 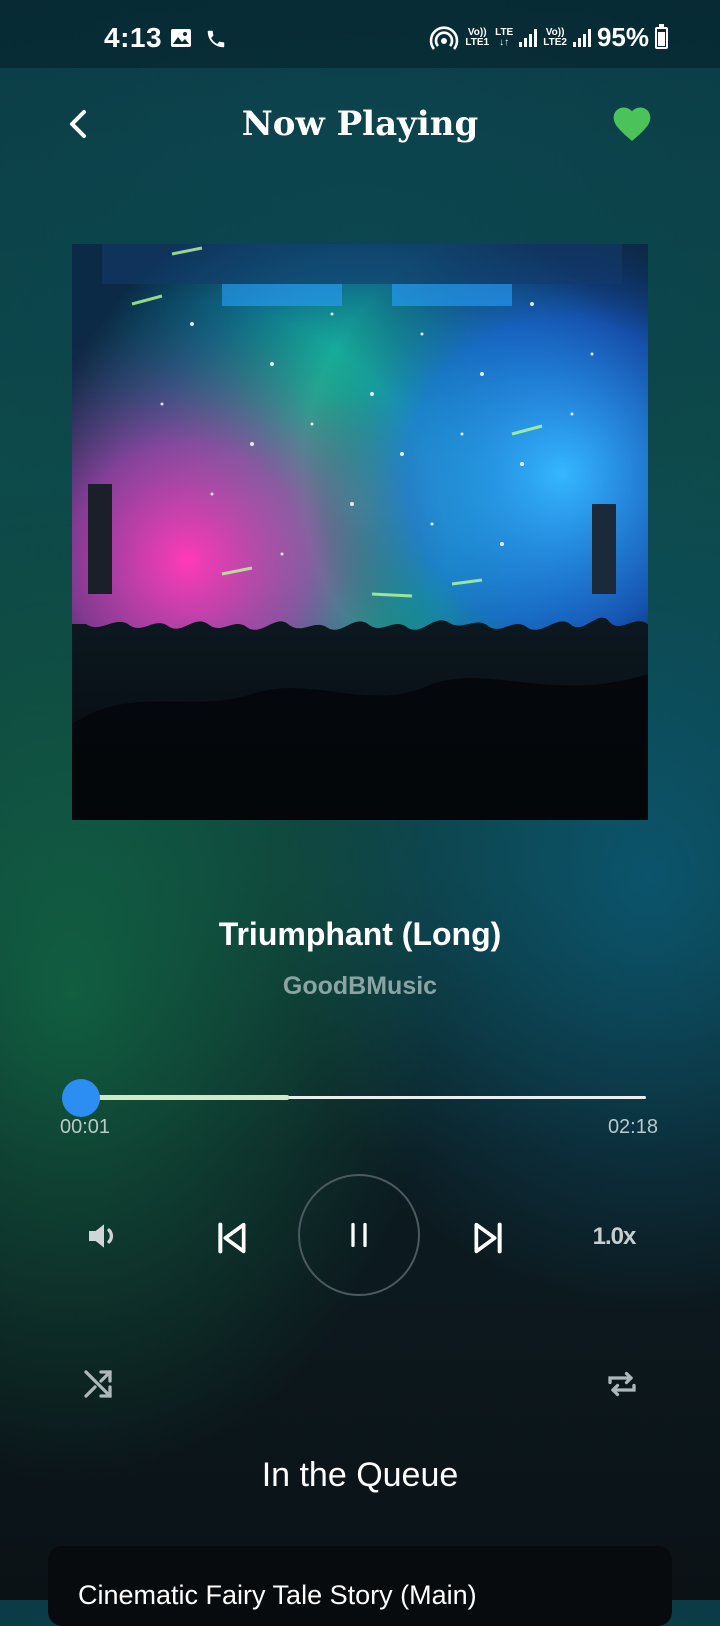 I want to click on progress-buffered, so click(x=185, y=1097).